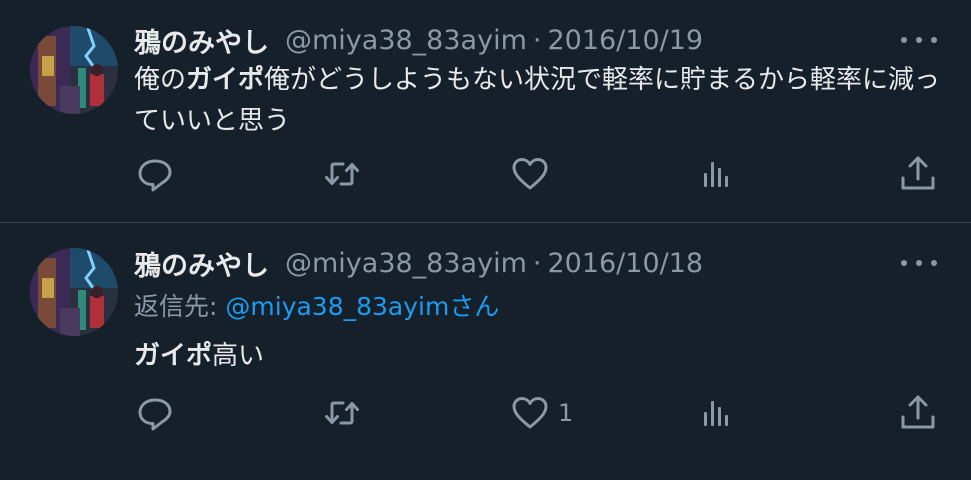  What do you see at coordinates (539, 101) in the screenshot?
I see `tweet-text: 俺のガイポ俺がどうしようもない状況で軽率に貯まるから軽率に減っていいと思う` at bounding box center [539, 101].